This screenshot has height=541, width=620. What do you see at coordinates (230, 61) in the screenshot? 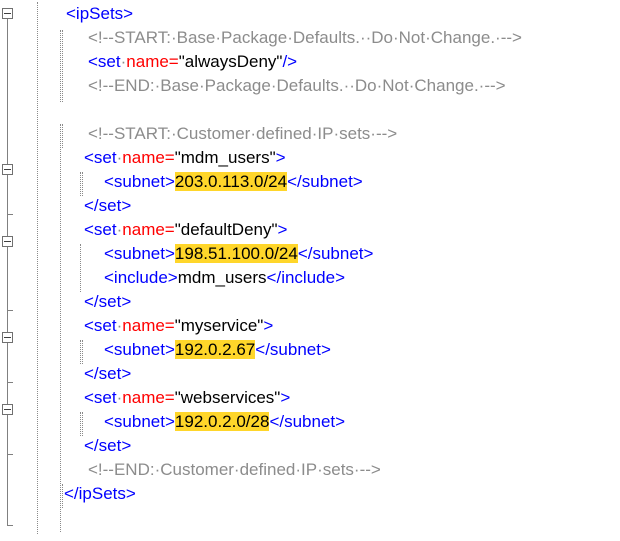
I see `token-val: "alwaysDeny"` at bounding box center [230, 61].